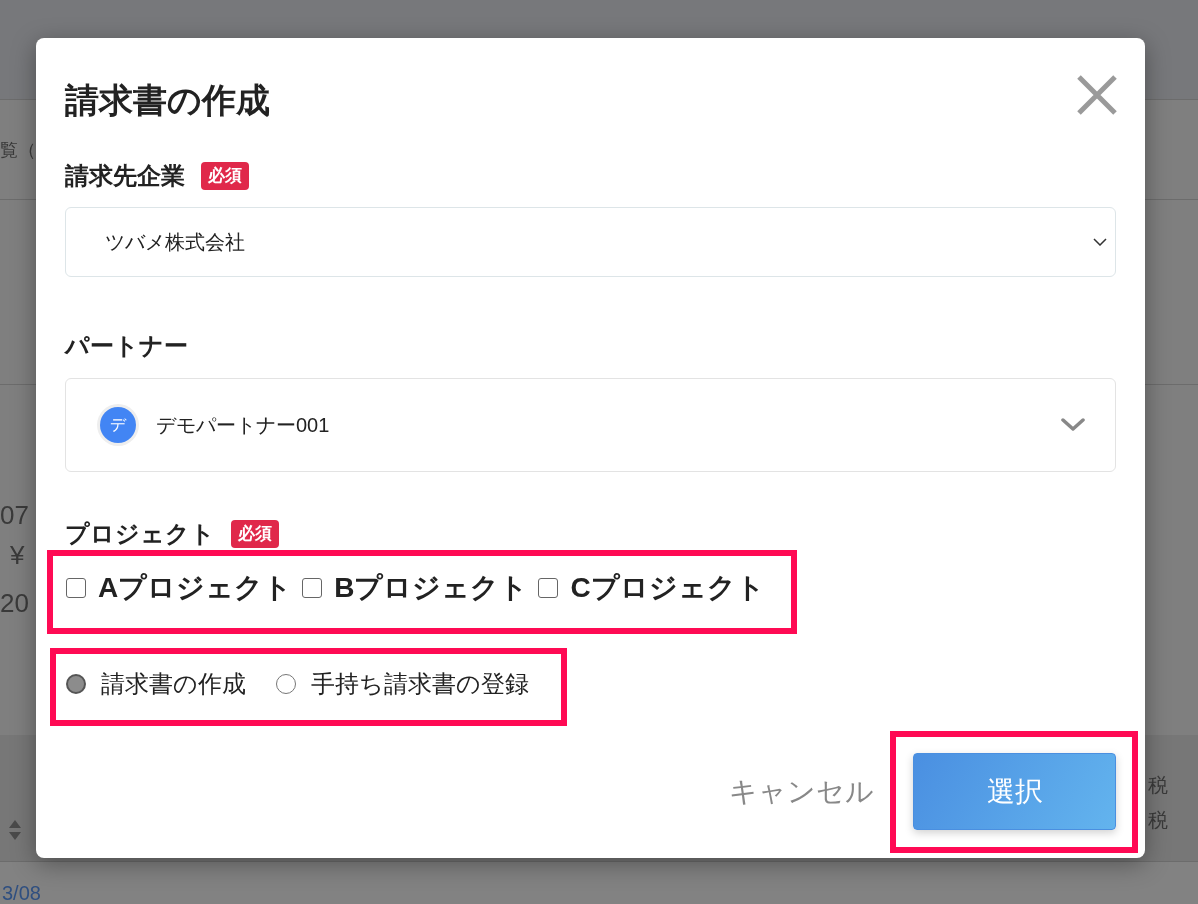 The height and width of the screenshot is (904, 1198). Describe the element at coordinates (173, 684) in the screenshot. I see `radio-label: 請求書の作成` at that location.